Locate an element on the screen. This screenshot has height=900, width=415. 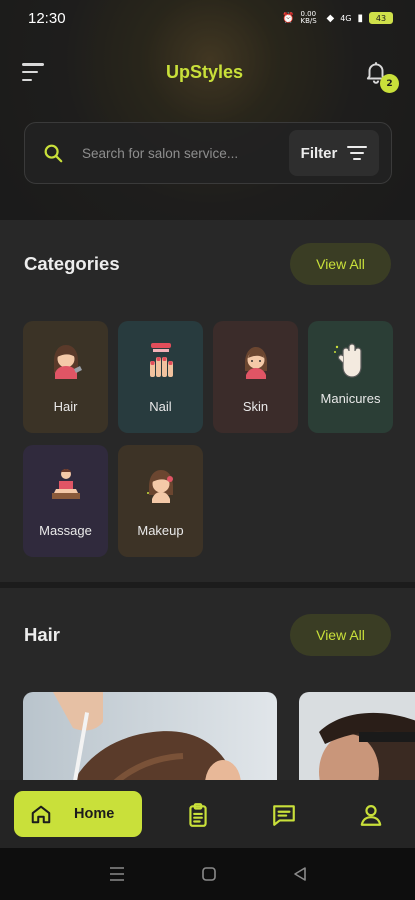
back-icon is located at coordinates (300, 874).